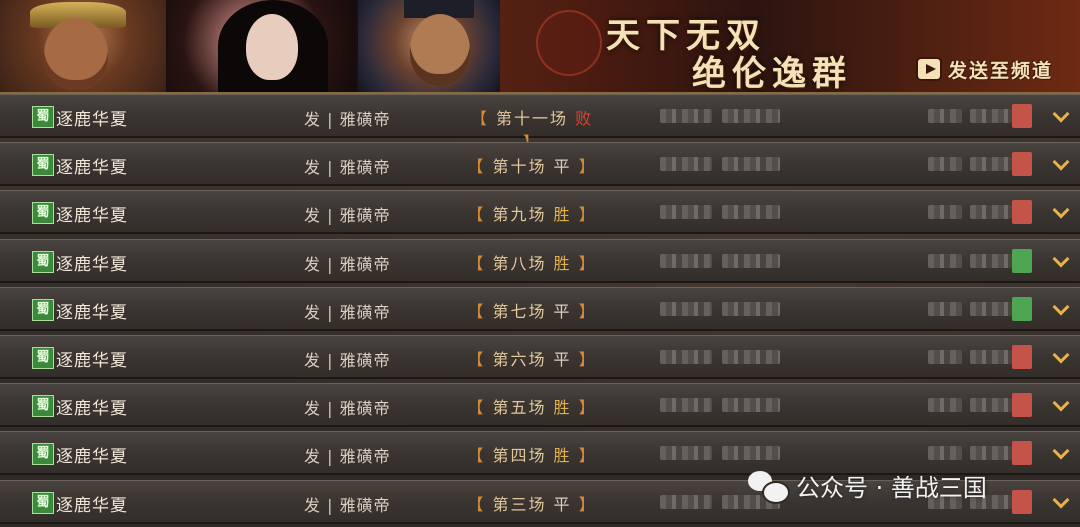 This screenshot has width=1080, height=527. Describe the element at coordinates (929, 69) in the screenshot. I see `share-arrow-icon` at that location.